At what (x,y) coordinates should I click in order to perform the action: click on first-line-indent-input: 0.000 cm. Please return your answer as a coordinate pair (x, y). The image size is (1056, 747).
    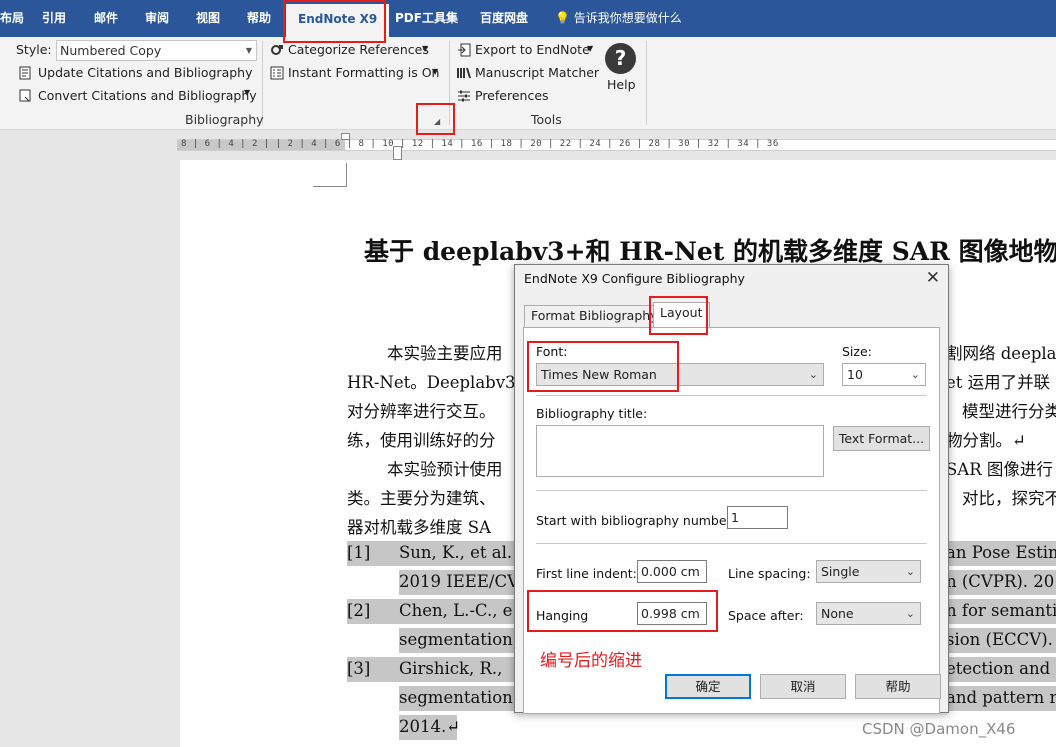
    Looking at the image, I should click on (672, 571).